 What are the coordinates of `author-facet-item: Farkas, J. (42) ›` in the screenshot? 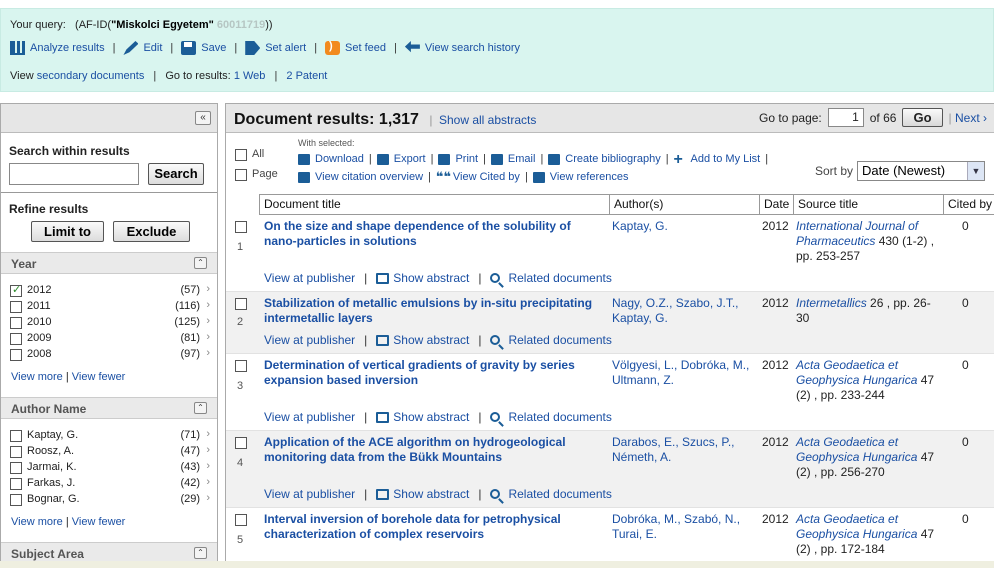 It's located at (110, 484).